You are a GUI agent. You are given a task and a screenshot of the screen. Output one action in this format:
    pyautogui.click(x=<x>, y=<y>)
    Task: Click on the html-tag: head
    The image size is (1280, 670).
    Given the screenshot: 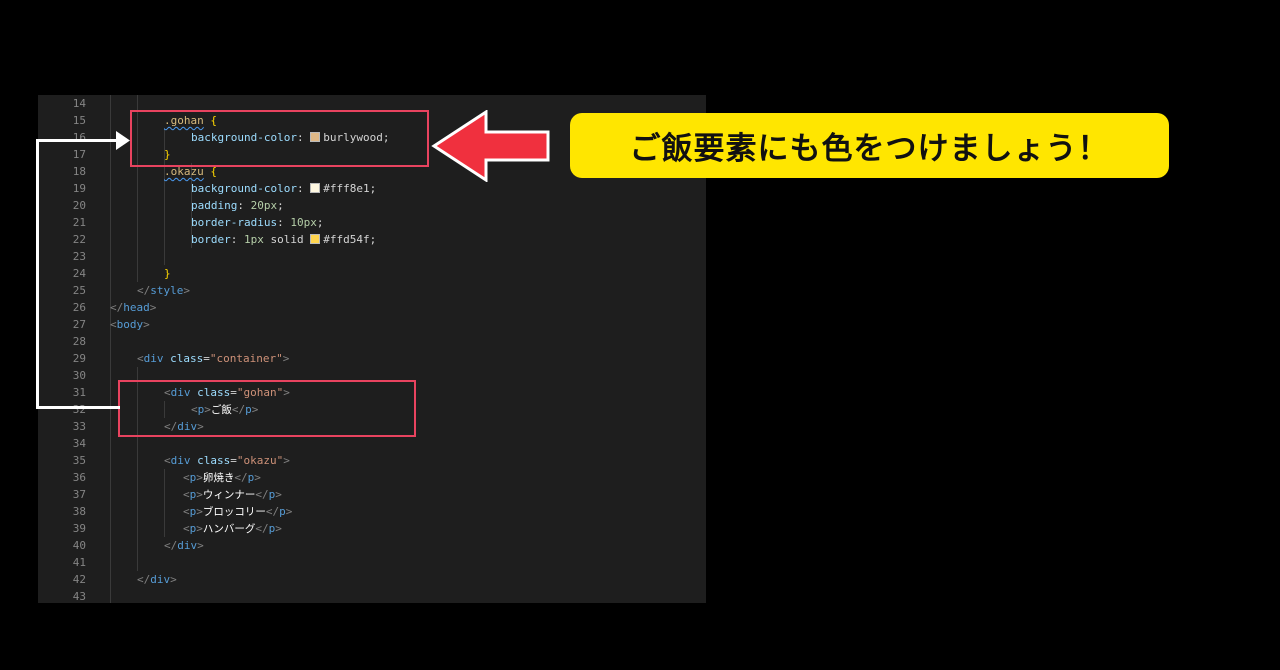 What is the action you would take?
    pyautogui.click(x=136, y=307)
    